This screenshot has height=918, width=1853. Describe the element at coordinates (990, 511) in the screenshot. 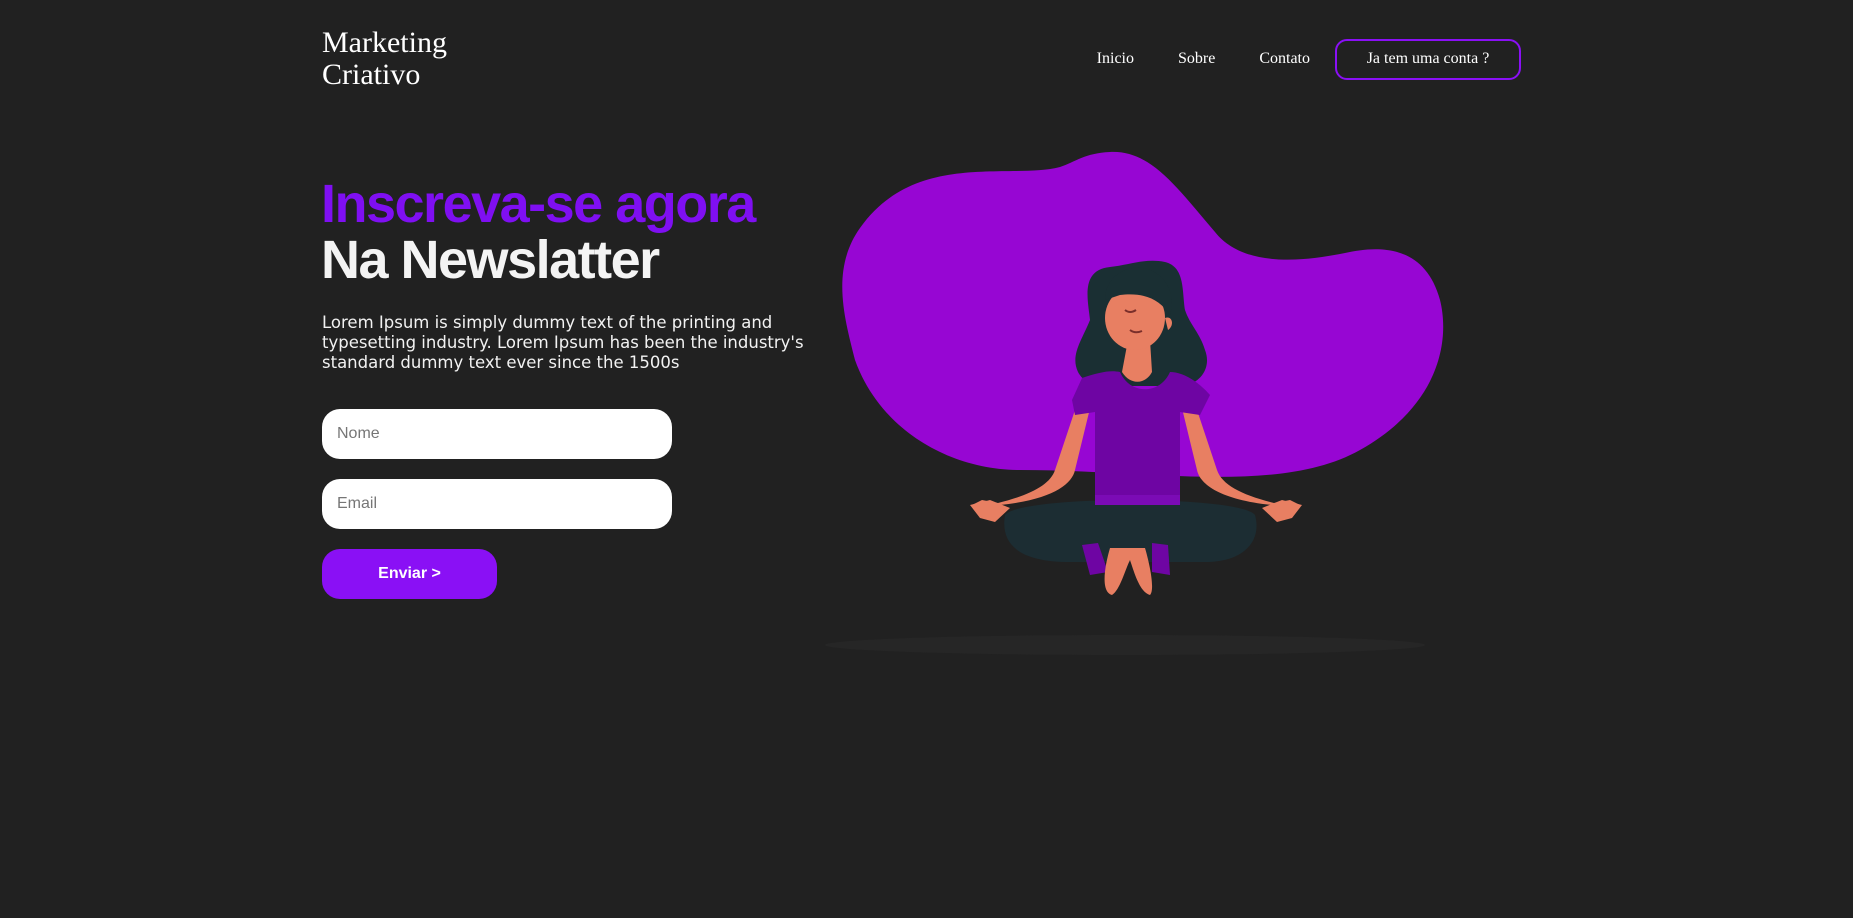

I see `left-hand` at that location.